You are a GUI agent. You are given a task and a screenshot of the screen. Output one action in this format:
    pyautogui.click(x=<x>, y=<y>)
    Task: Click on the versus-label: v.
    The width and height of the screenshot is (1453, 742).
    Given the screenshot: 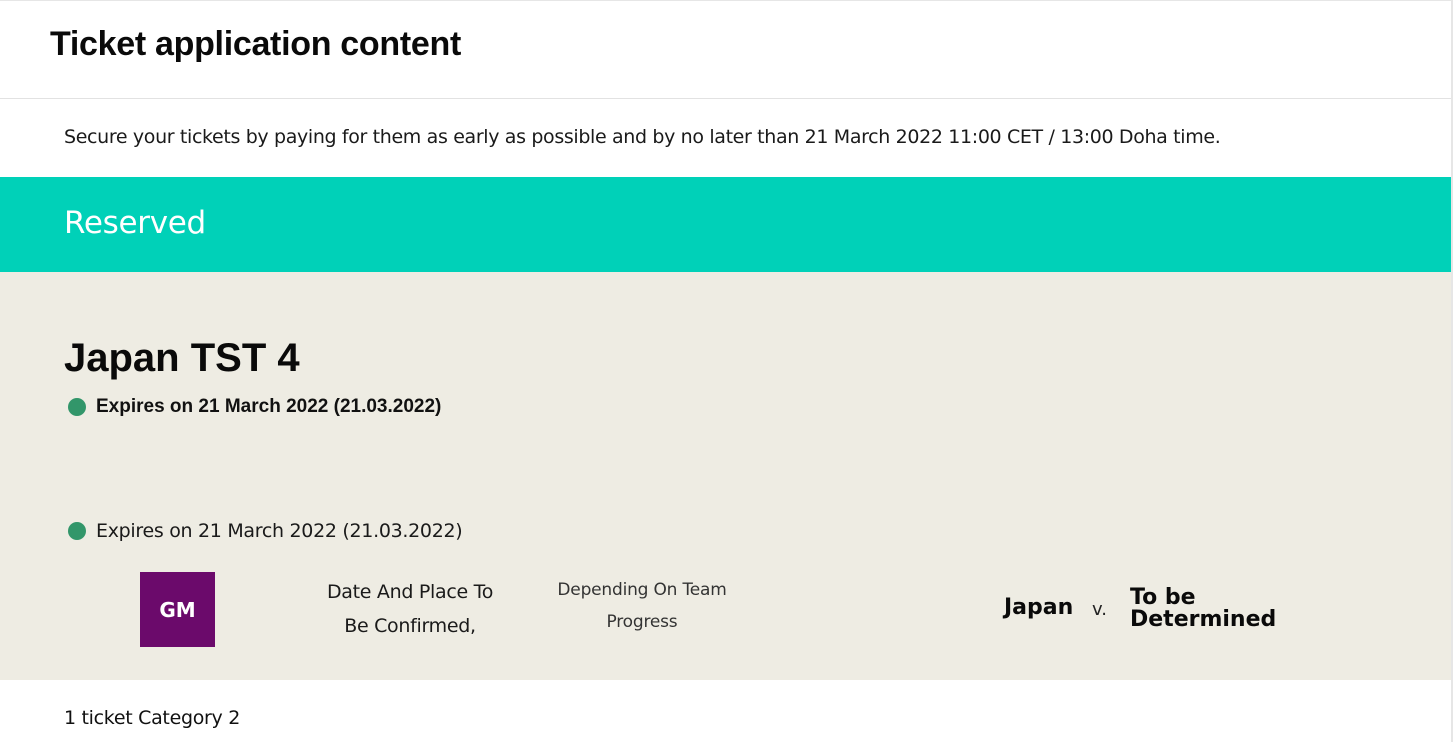 What is the action you would take?
    pyautogui.click(x=1099, y=609)
    